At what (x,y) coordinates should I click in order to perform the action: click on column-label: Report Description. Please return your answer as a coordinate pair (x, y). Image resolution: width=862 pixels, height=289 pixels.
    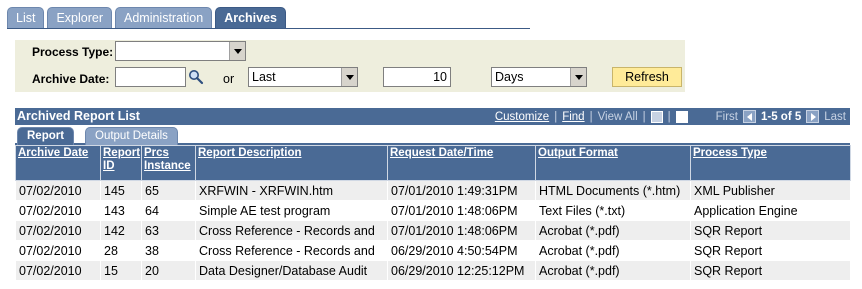
    Looking at the image, I should click on (250, 153).